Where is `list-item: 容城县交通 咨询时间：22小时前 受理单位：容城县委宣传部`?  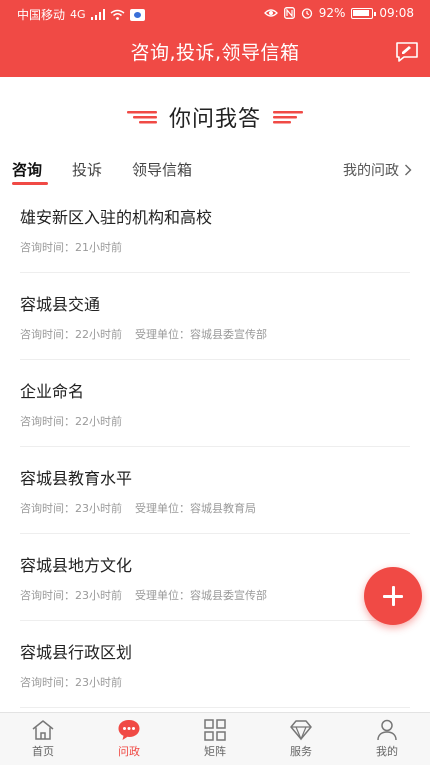
list-item: 容城县交通 咨询时间：22小时前 受理单位：容城县委宣传部 is located at coordinates (215, 316).